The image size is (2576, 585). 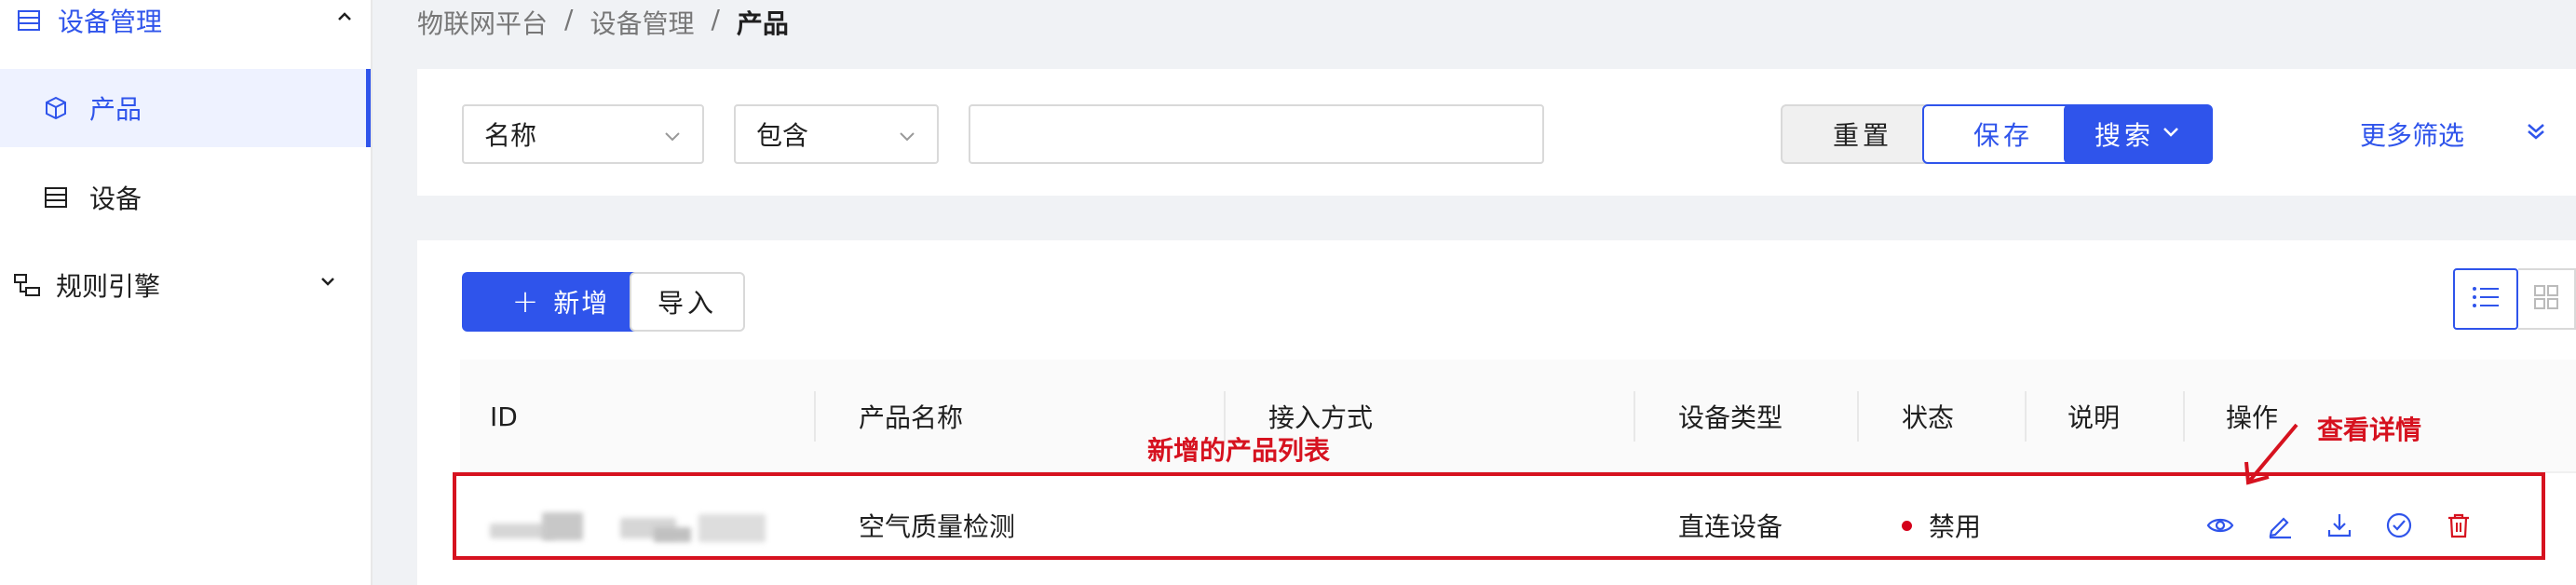 What do you see at coordinates (2003, 134) in the screenshot?
I see `save-button: 保存` at bounding box center [2003, 134].